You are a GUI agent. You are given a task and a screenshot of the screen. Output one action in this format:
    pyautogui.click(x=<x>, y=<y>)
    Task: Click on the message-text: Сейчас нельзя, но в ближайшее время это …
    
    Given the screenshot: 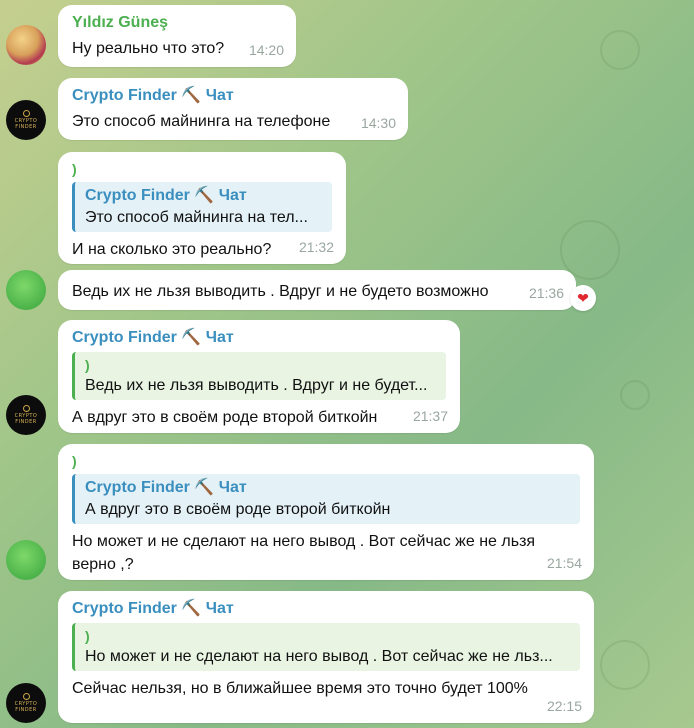 What is the action you would take?
    pyautogui.click(x=300, y=688)
    